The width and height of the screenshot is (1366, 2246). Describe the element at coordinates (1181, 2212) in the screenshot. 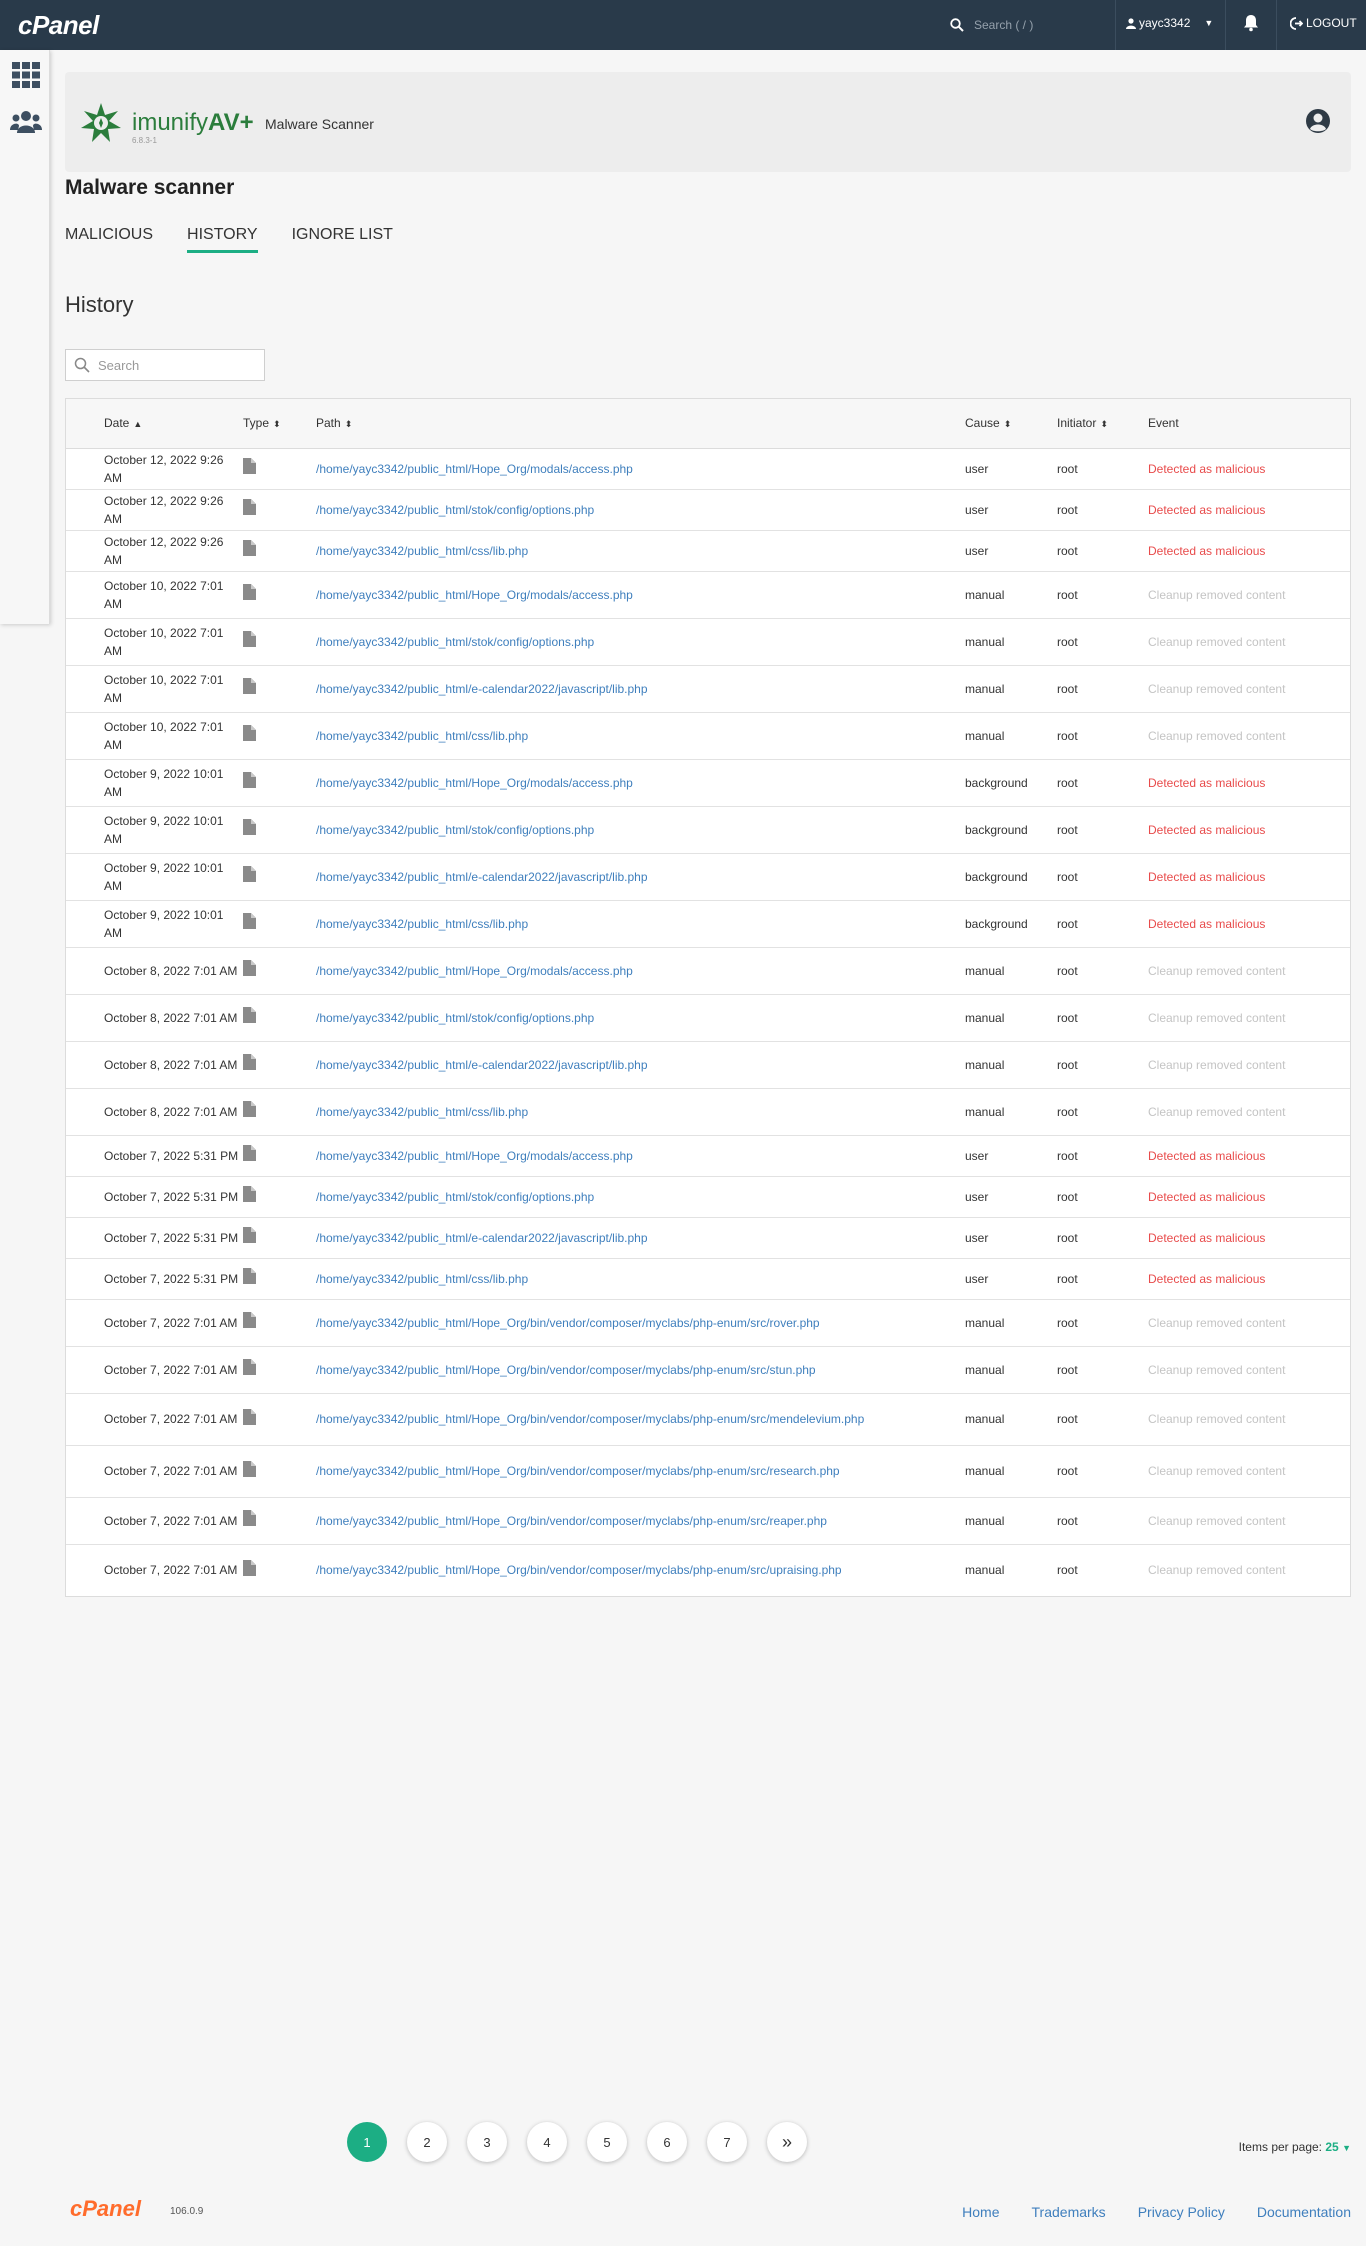

I see `footer-link-privacy-policy: Privacy Policy` at that location.